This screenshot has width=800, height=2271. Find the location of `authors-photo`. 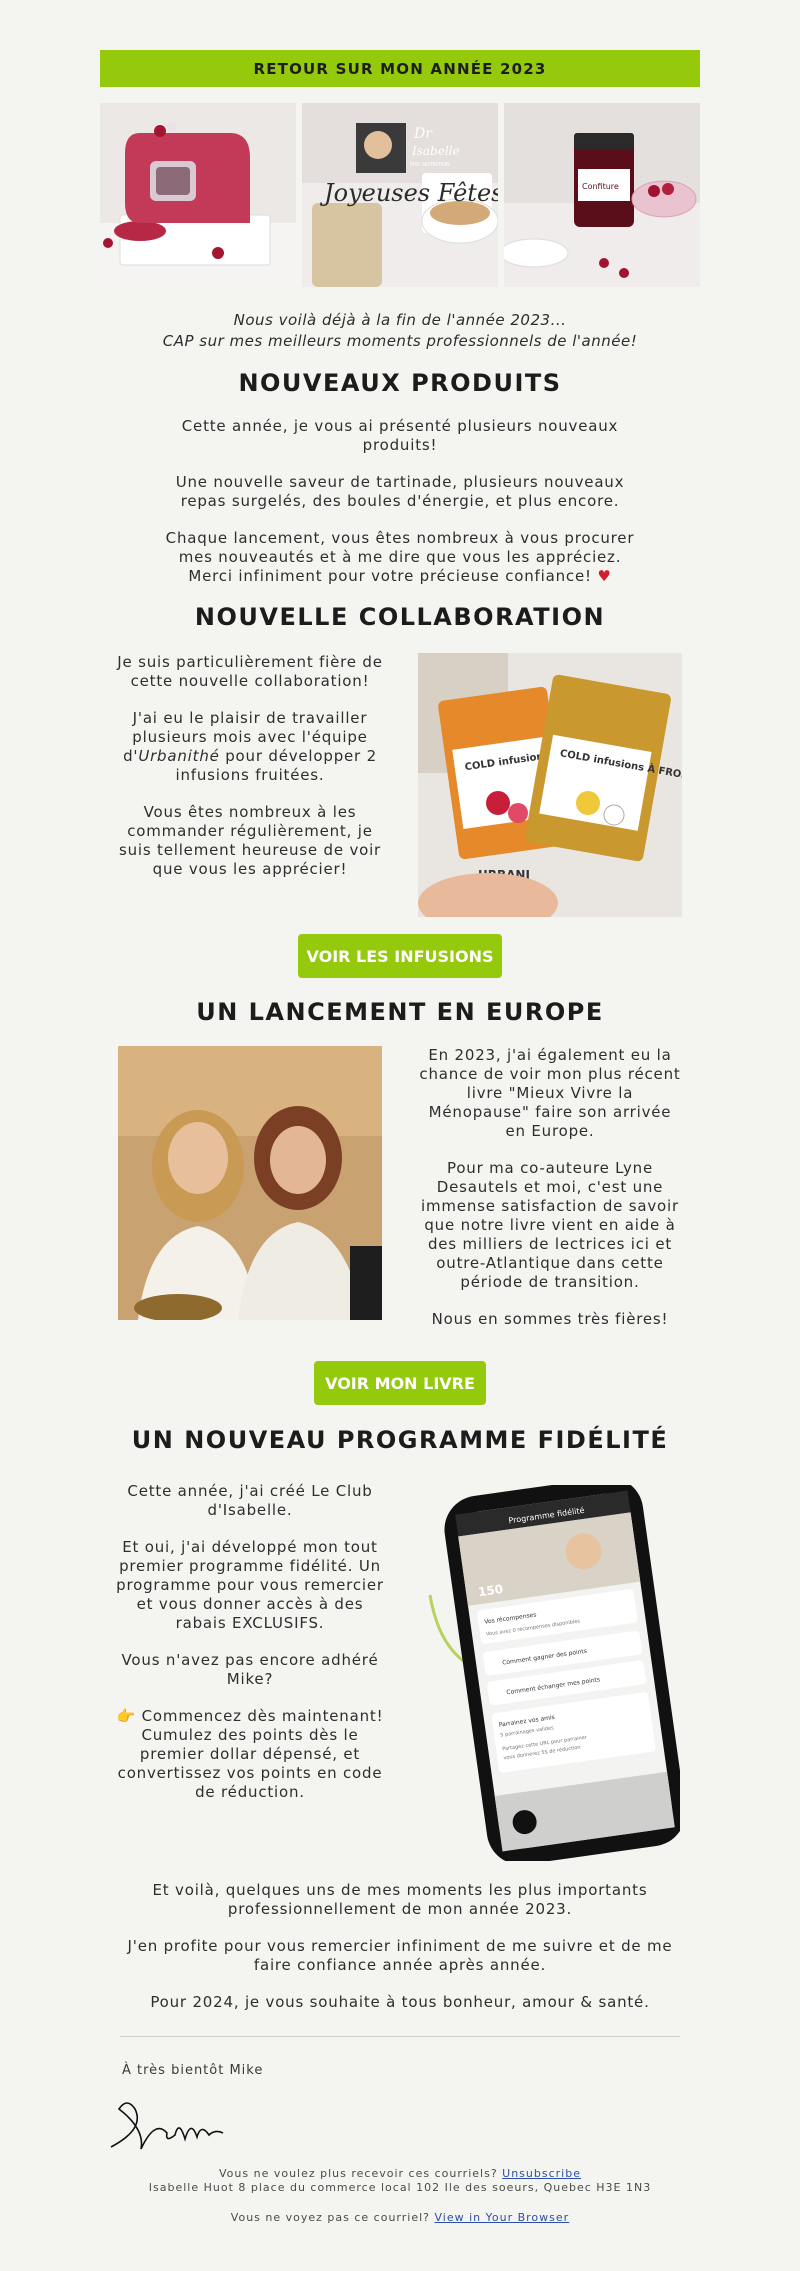

authors-photo is located at coordinates (250, 1183).